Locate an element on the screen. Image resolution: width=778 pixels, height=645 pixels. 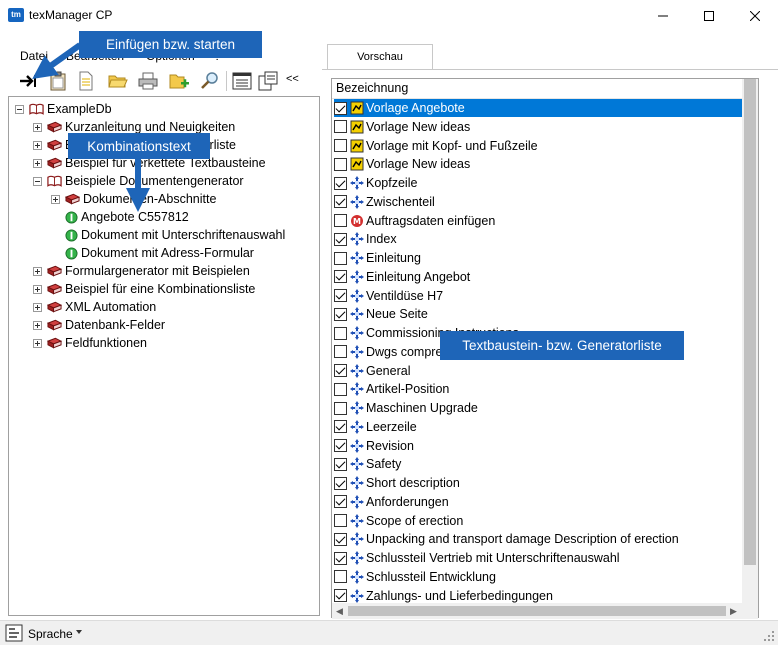
tree-item: Dokumenten-Abschnitte is located at coordinates (133, 199).